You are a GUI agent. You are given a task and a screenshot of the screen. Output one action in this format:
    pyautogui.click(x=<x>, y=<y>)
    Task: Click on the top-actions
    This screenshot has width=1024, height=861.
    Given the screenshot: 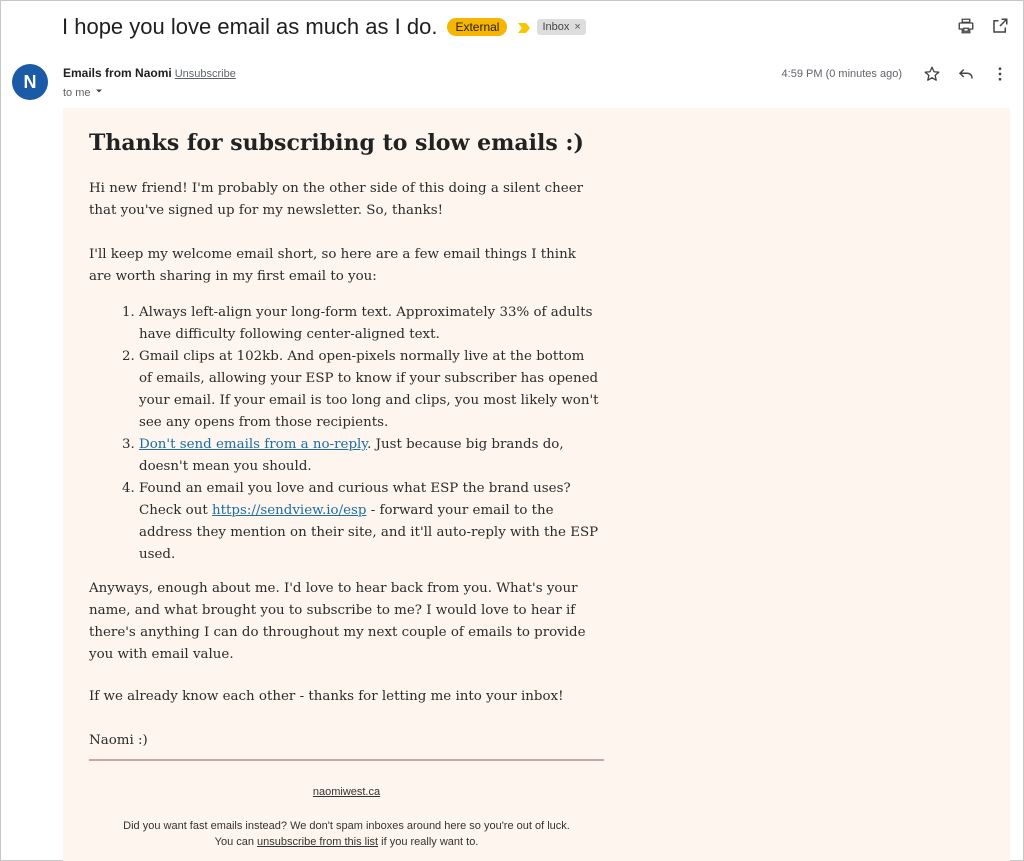 What is the action you would take?
    pyautogui.click(x=983, y=26)
    